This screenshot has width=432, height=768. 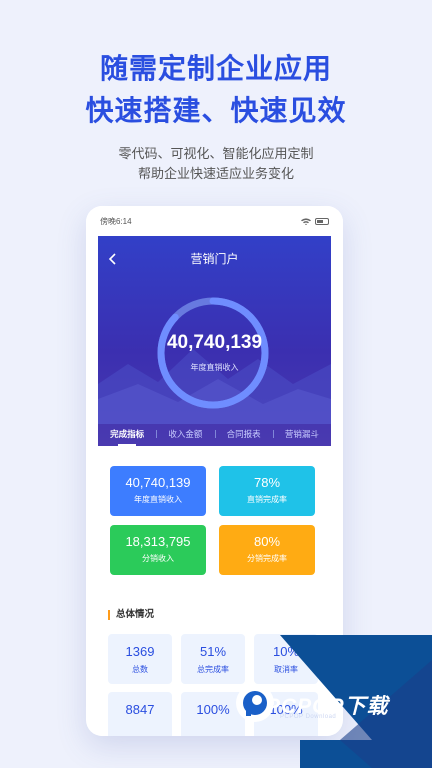 I want to click on watermark-sub: PCPOP Download, so click(x=308, y=717).